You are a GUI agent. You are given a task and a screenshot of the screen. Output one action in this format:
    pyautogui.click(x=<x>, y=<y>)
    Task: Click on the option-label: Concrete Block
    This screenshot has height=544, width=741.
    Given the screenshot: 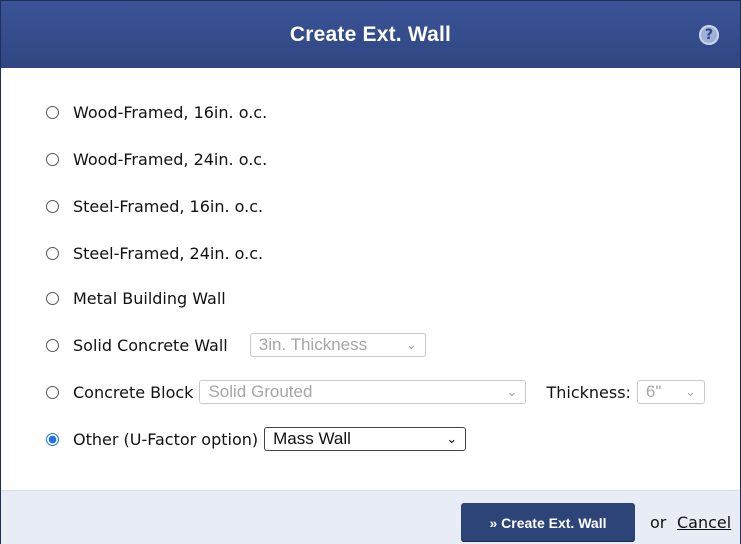 What is the action you would take?
    pyautogui.click(x=133, y=392)
    